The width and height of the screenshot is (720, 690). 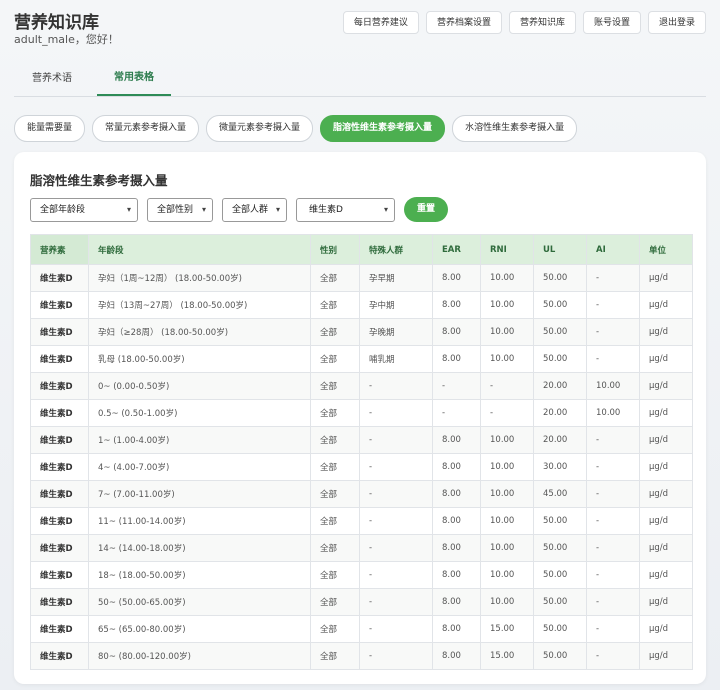 What do you see at coordinates (335, 249) in the screenshot?
I see `col-header-sex: 性别` at bounding box center [335, 249].